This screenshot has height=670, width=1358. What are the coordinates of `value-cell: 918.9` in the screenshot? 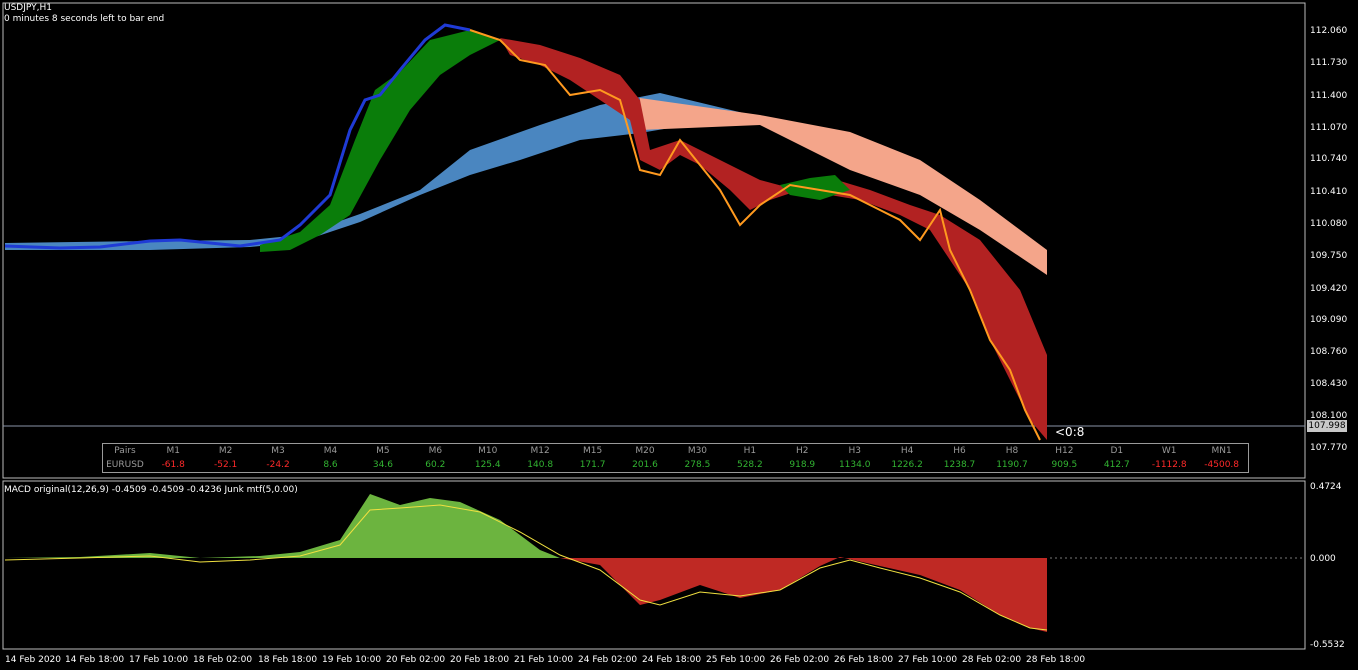 It's located at (802, 465).